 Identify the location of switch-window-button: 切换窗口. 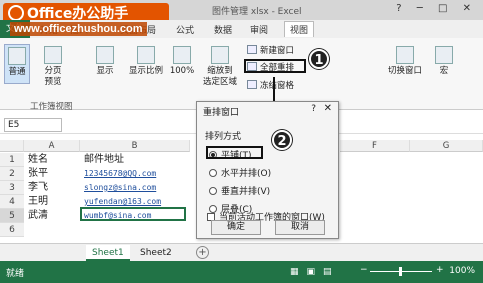
(405, 61).